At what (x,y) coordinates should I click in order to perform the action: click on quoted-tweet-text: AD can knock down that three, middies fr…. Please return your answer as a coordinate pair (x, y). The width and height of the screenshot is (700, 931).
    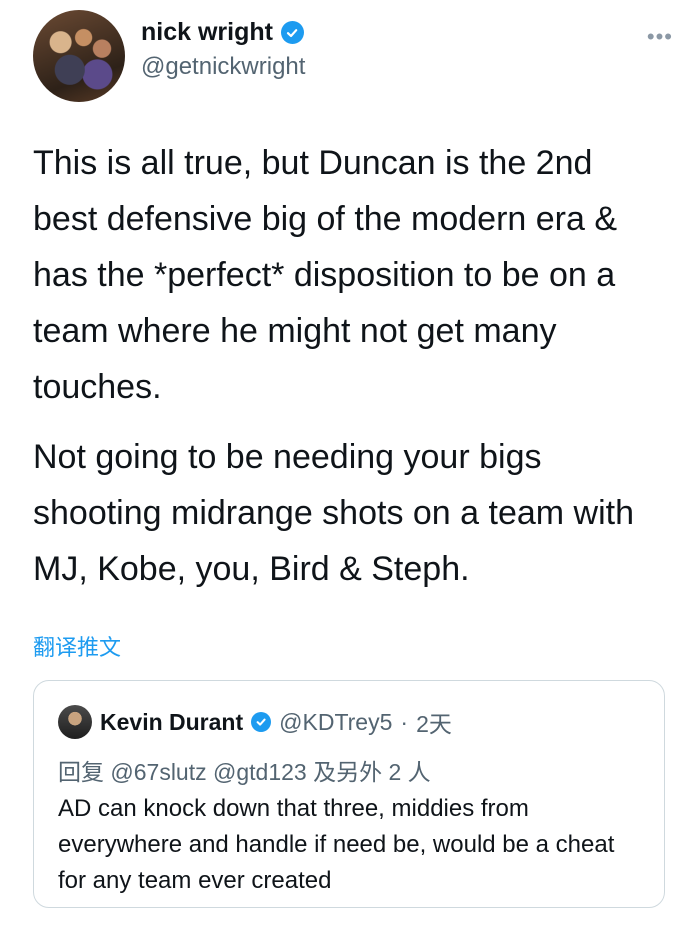
    Looking at the image, I should click on (336, 844).